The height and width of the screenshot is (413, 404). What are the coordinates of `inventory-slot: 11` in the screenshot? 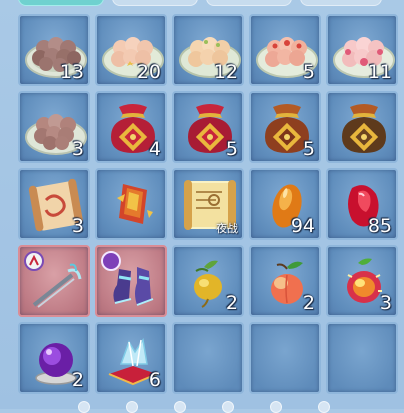 It's located at (362, 50).